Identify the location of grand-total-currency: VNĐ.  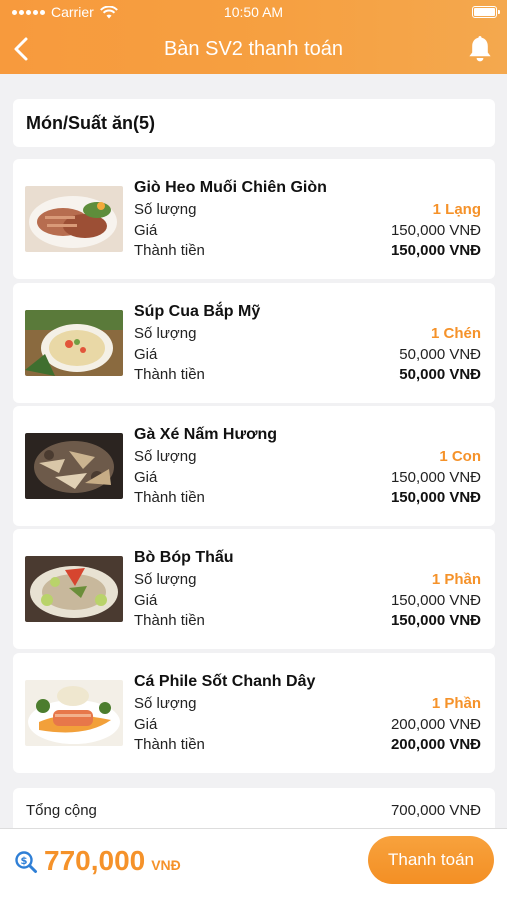
(166, 865).